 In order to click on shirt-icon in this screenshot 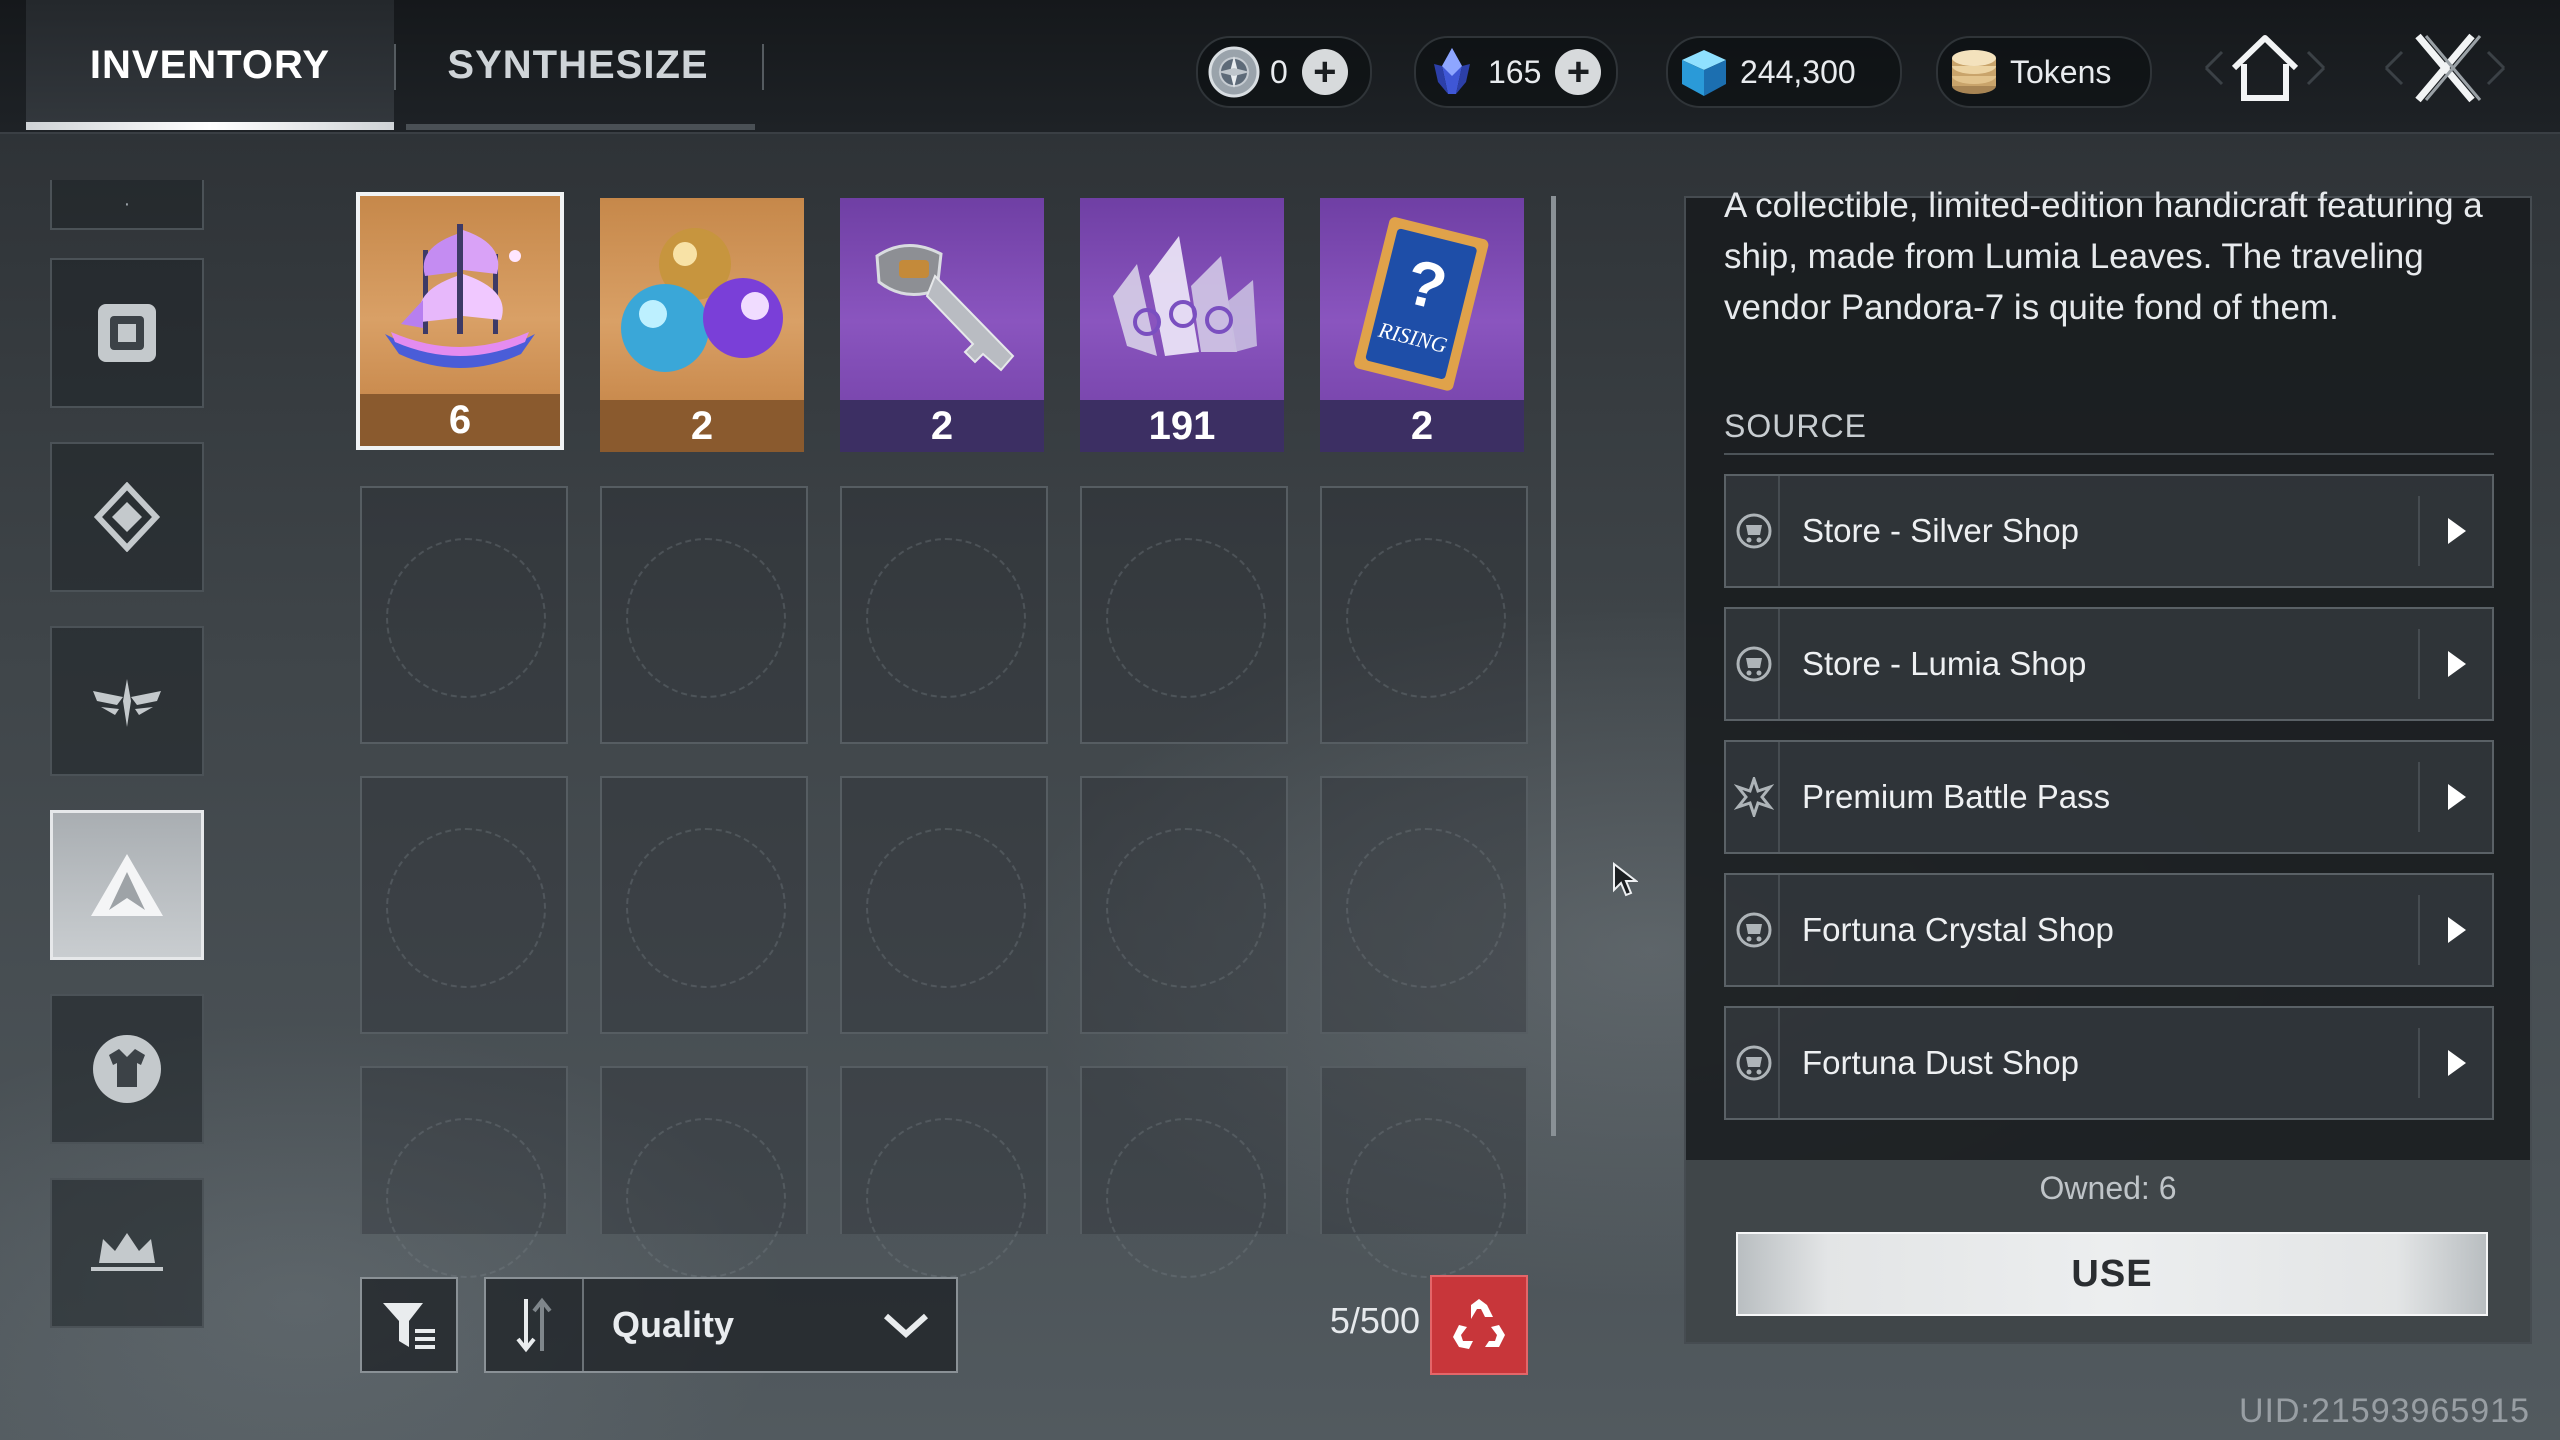, I will do `click(127, 1069)`.